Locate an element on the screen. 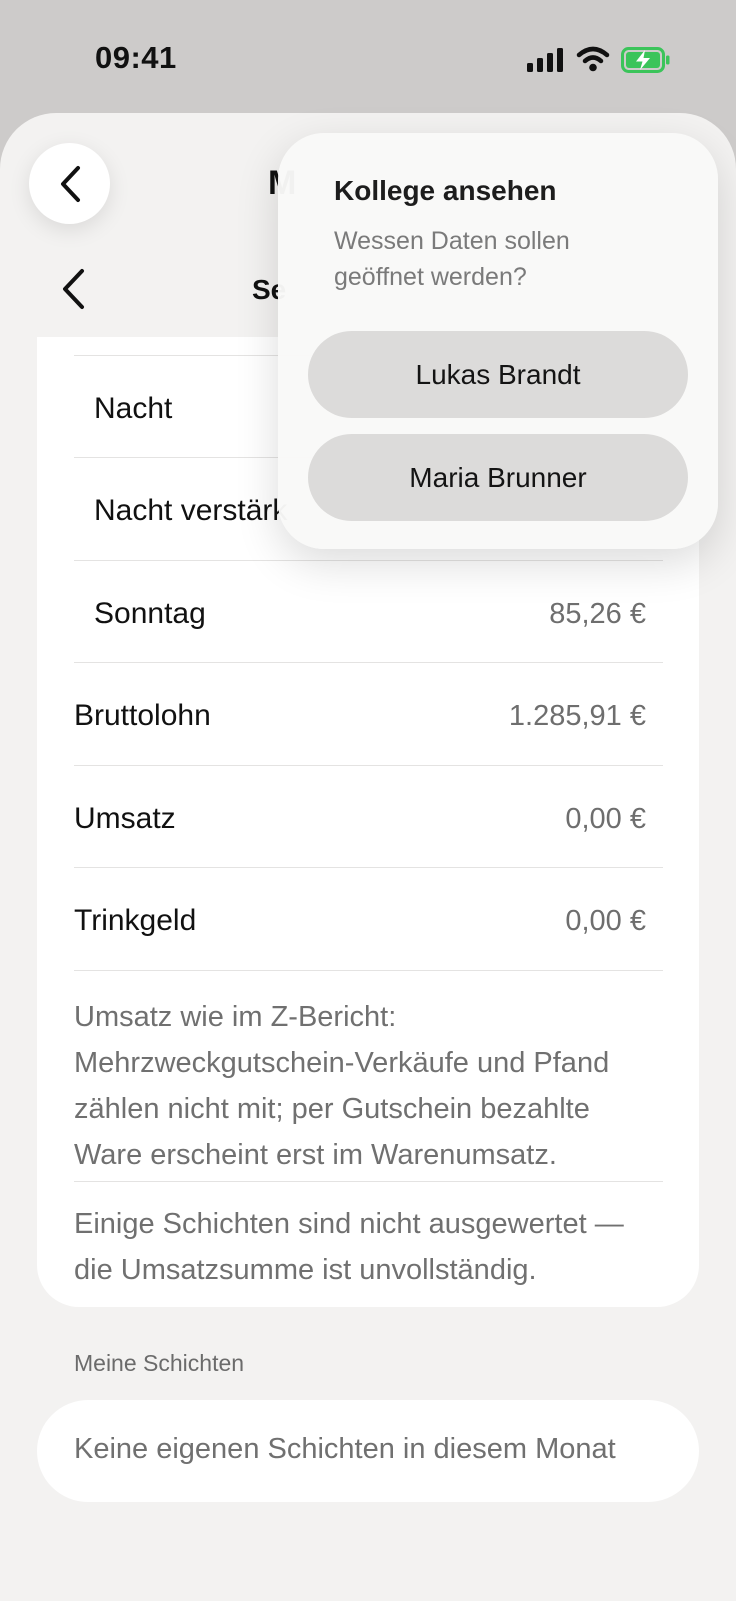 The height and width of the screenshot is (1601, 736). row-label-umsatz: Umsatz is located at coordinates (125, 818).